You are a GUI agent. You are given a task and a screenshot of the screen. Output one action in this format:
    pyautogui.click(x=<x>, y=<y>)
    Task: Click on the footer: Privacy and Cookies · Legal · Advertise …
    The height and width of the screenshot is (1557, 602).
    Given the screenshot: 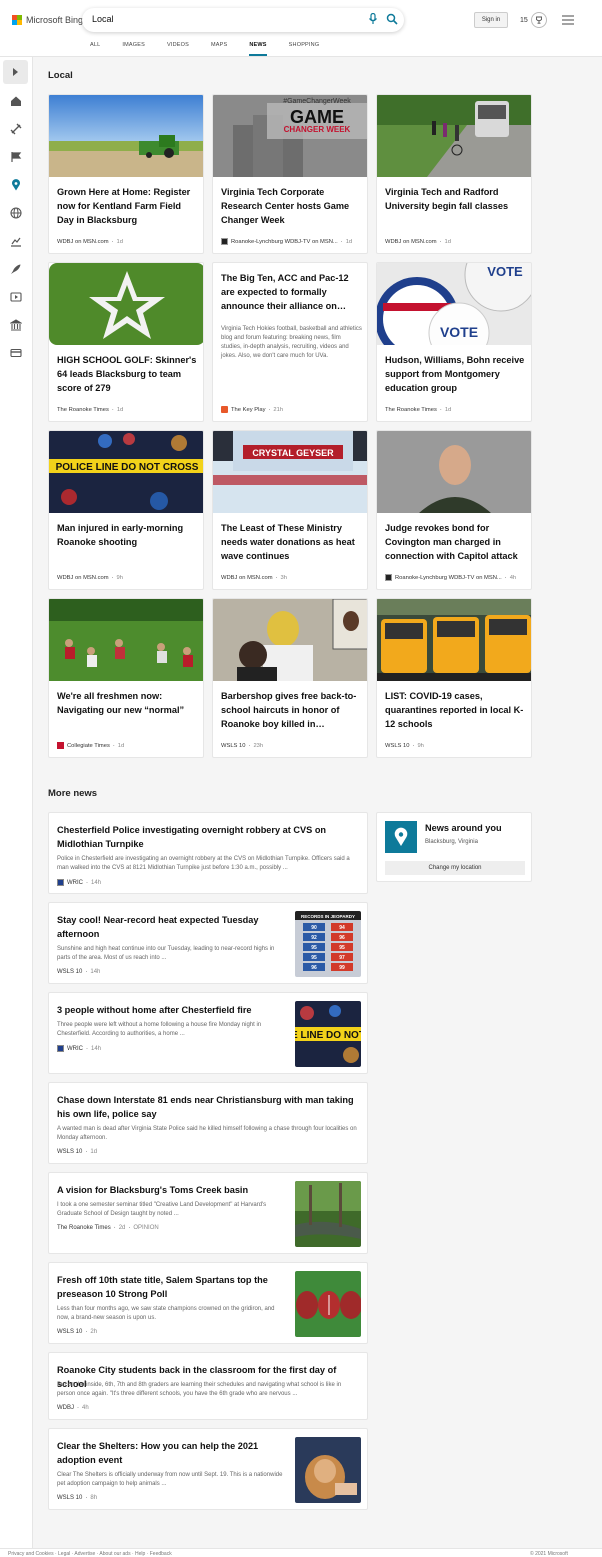 What is the action you would take?
    pyautogui.click(x=301, y=1552)
    